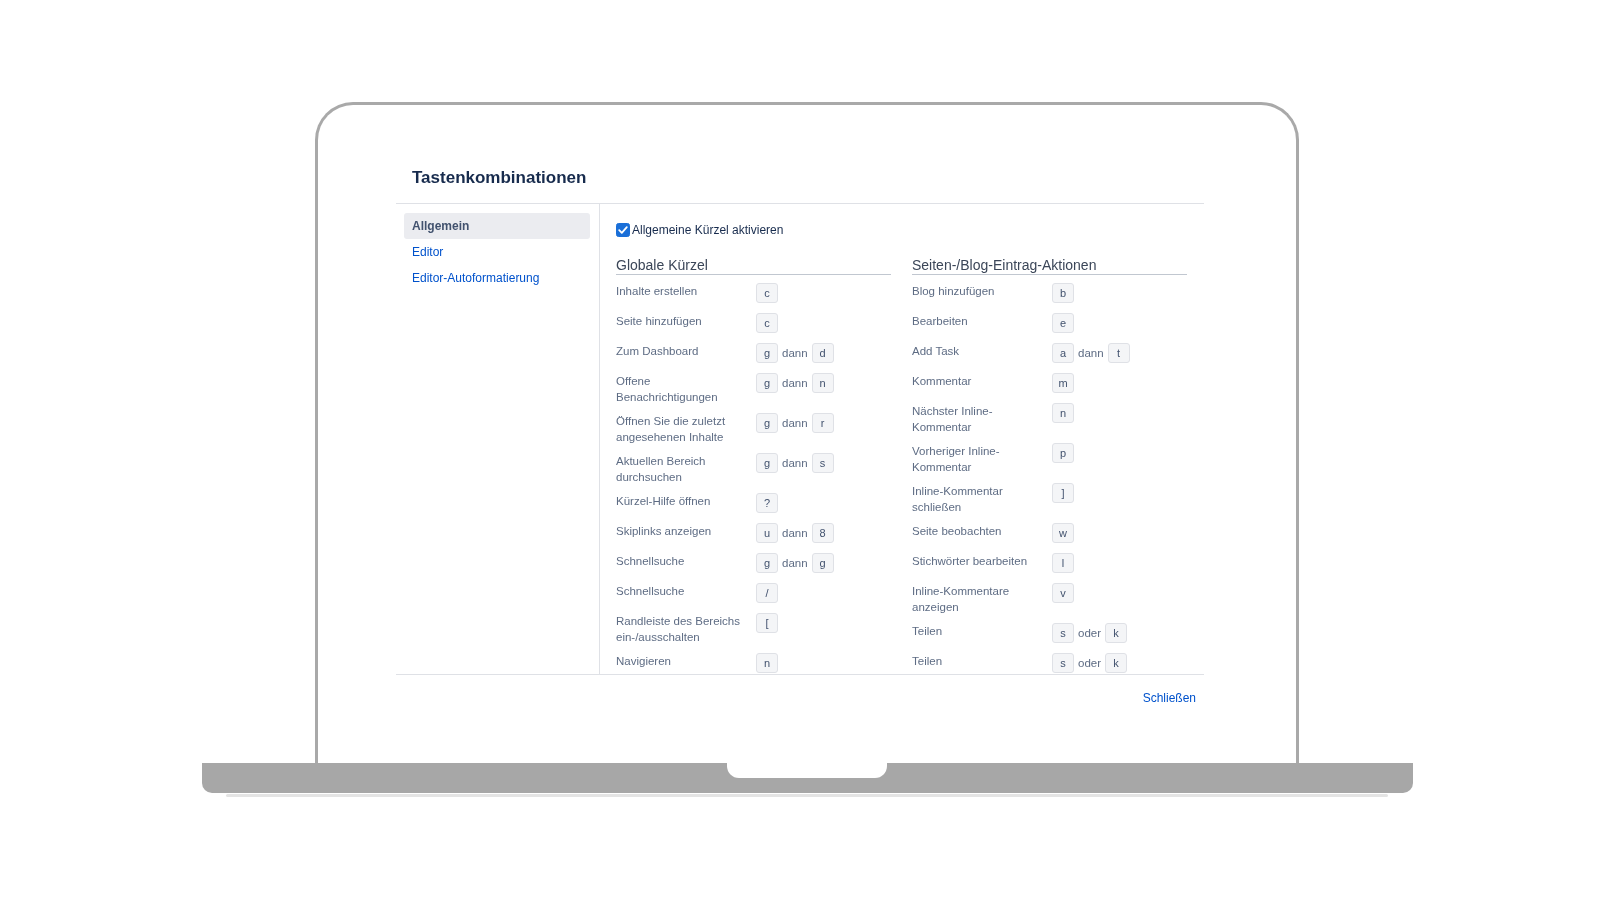  I want to click on key-cap: /, so click(767, 593).